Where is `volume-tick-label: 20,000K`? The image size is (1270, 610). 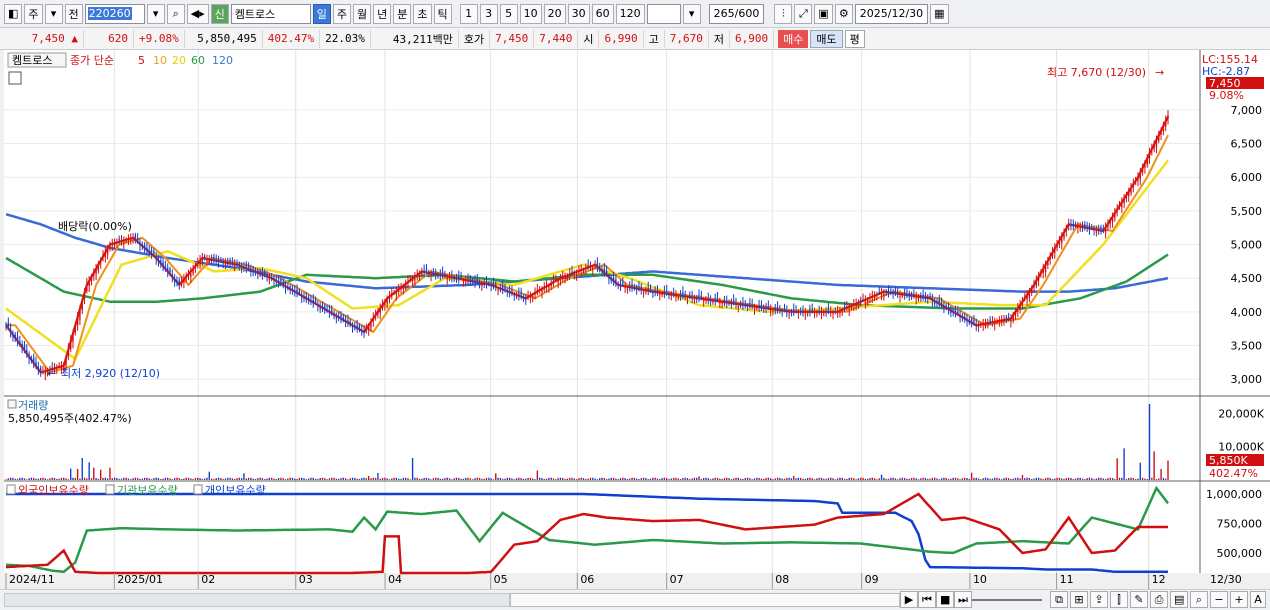 volume-tick-label: 20,000K is located at coordinates (1241, 413).